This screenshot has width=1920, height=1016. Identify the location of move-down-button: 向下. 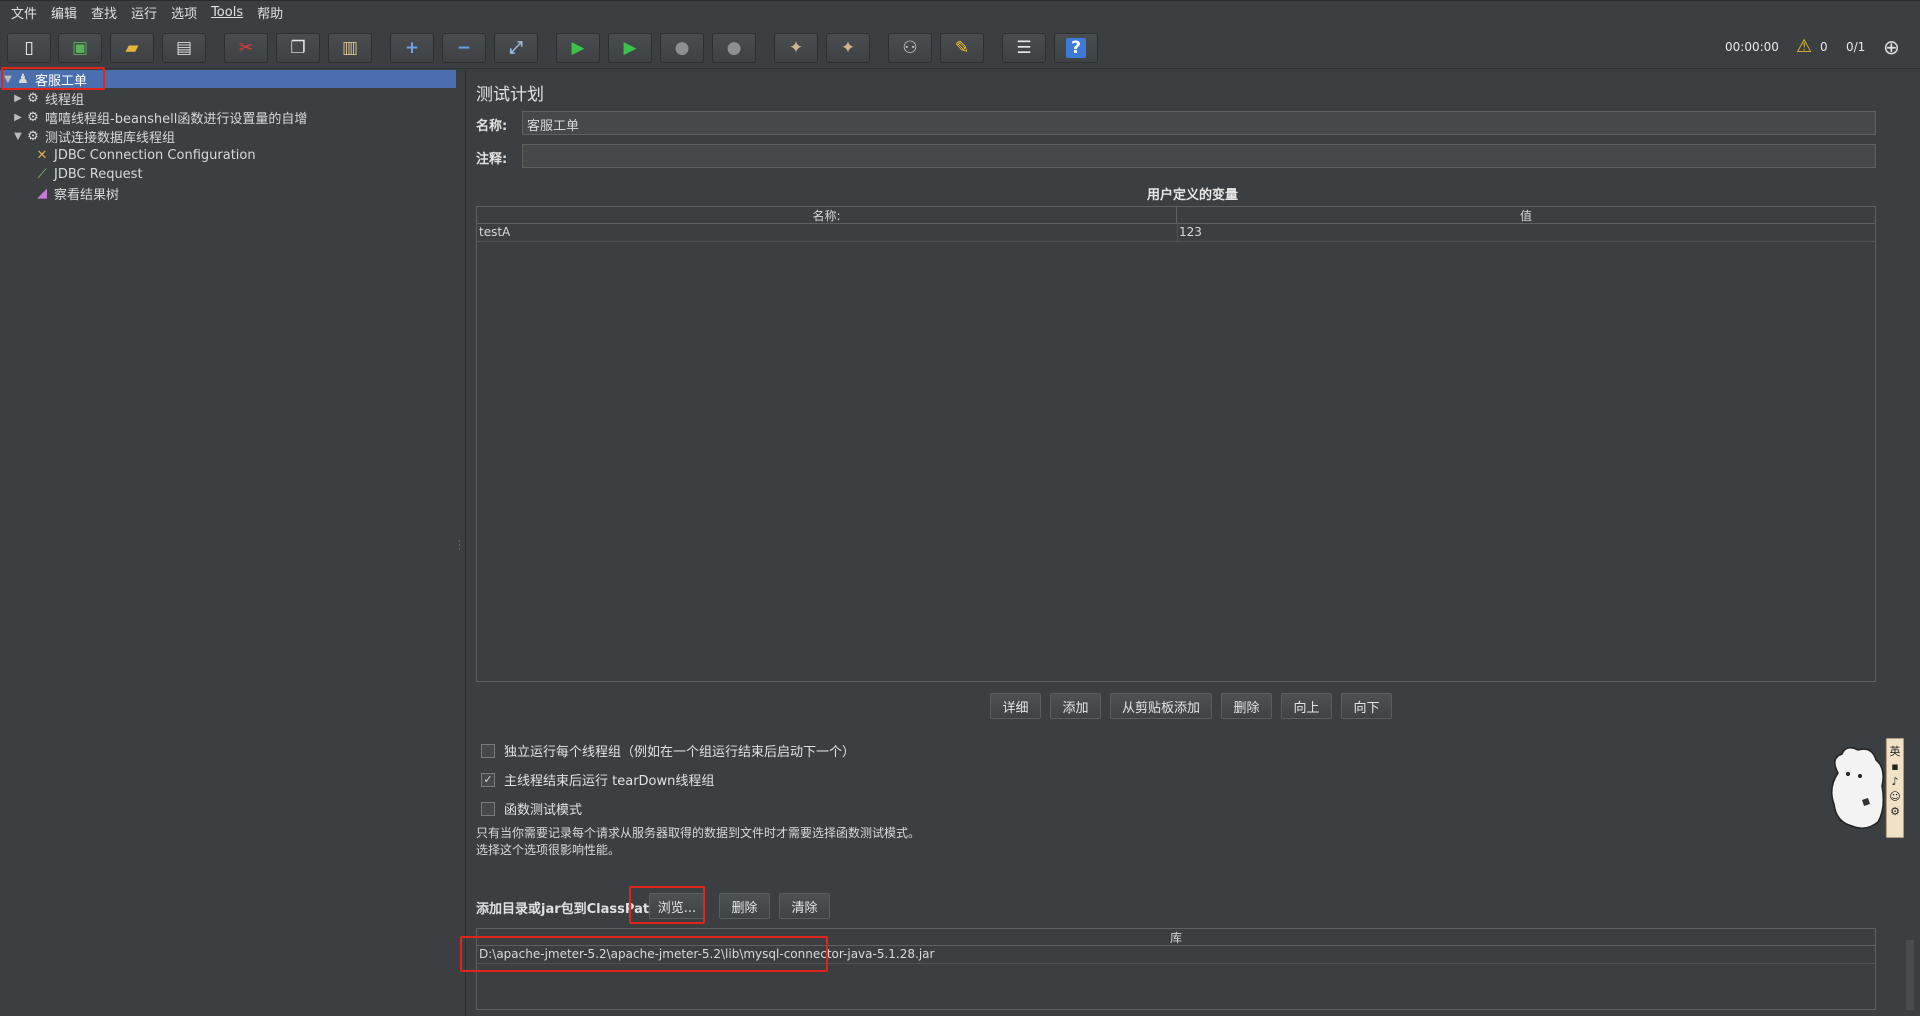
(1366, 706).